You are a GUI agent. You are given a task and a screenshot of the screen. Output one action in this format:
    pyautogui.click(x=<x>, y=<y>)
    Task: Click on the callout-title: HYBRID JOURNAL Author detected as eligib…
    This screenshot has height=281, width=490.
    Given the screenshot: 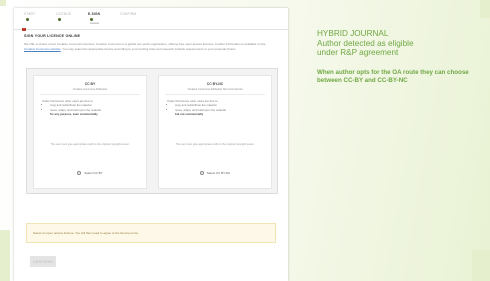 What is the action you would take?
    pyautogui.click(x=365, y=43)
    